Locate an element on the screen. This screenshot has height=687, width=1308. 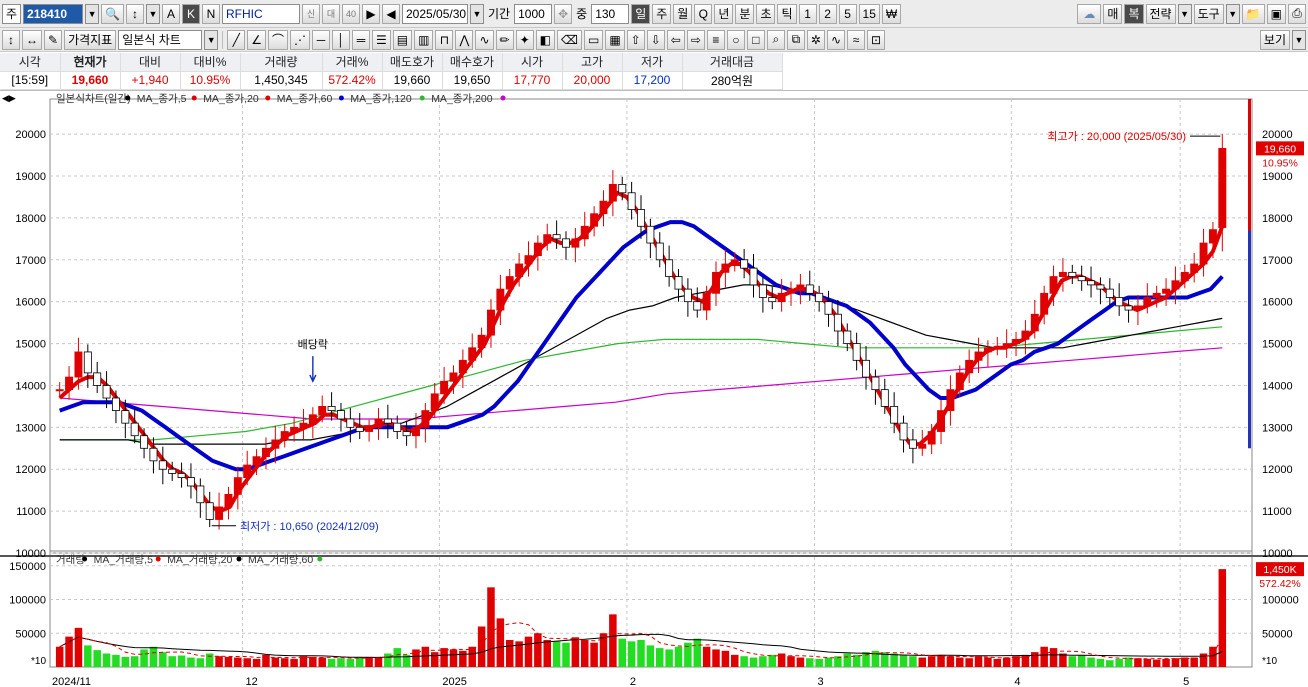
code-dropdown-icon: ▼ is located at coordinates (92, 13).